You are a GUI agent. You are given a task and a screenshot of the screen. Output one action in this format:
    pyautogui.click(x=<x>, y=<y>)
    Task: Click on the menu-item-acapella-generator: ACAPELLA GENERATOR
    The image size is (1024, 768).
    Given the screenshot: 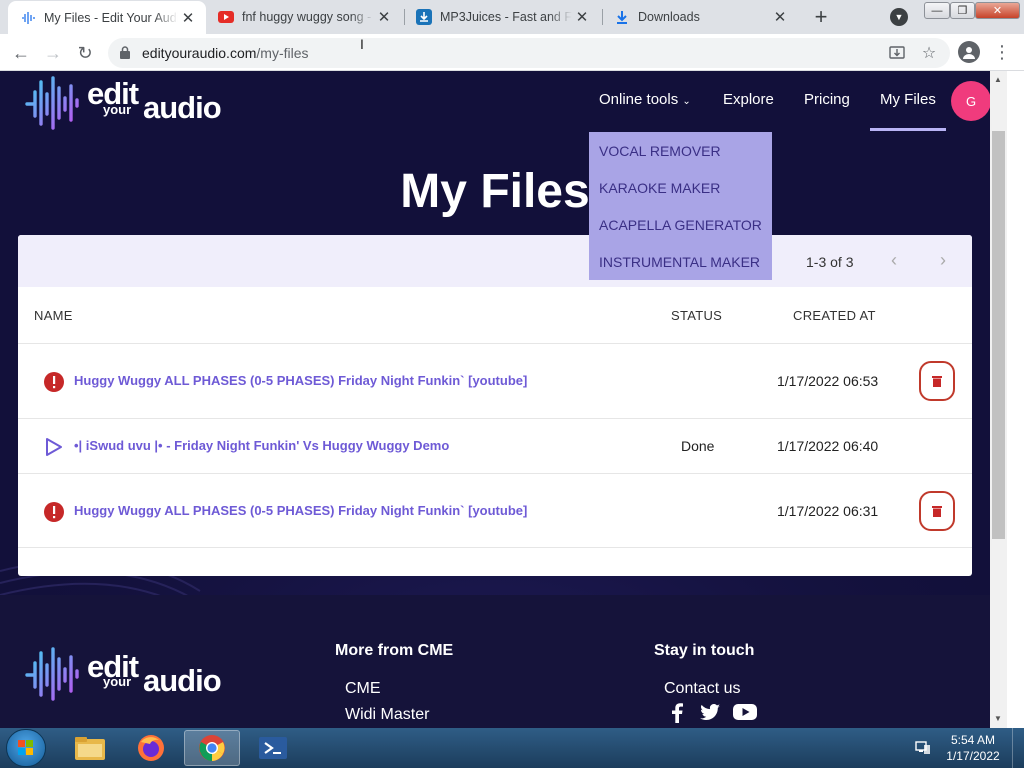 What is the action you would take?
    pyautogui.click(x=680, y=225)
    